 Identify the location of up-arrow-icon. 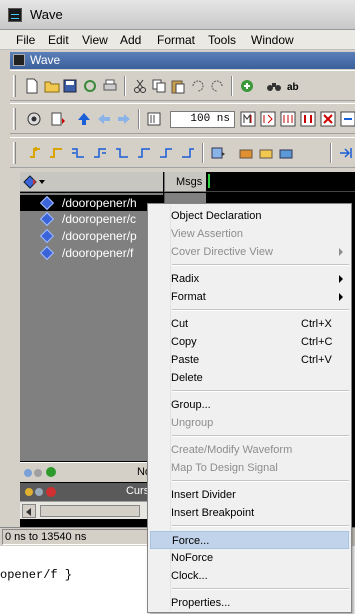
(84, 119).